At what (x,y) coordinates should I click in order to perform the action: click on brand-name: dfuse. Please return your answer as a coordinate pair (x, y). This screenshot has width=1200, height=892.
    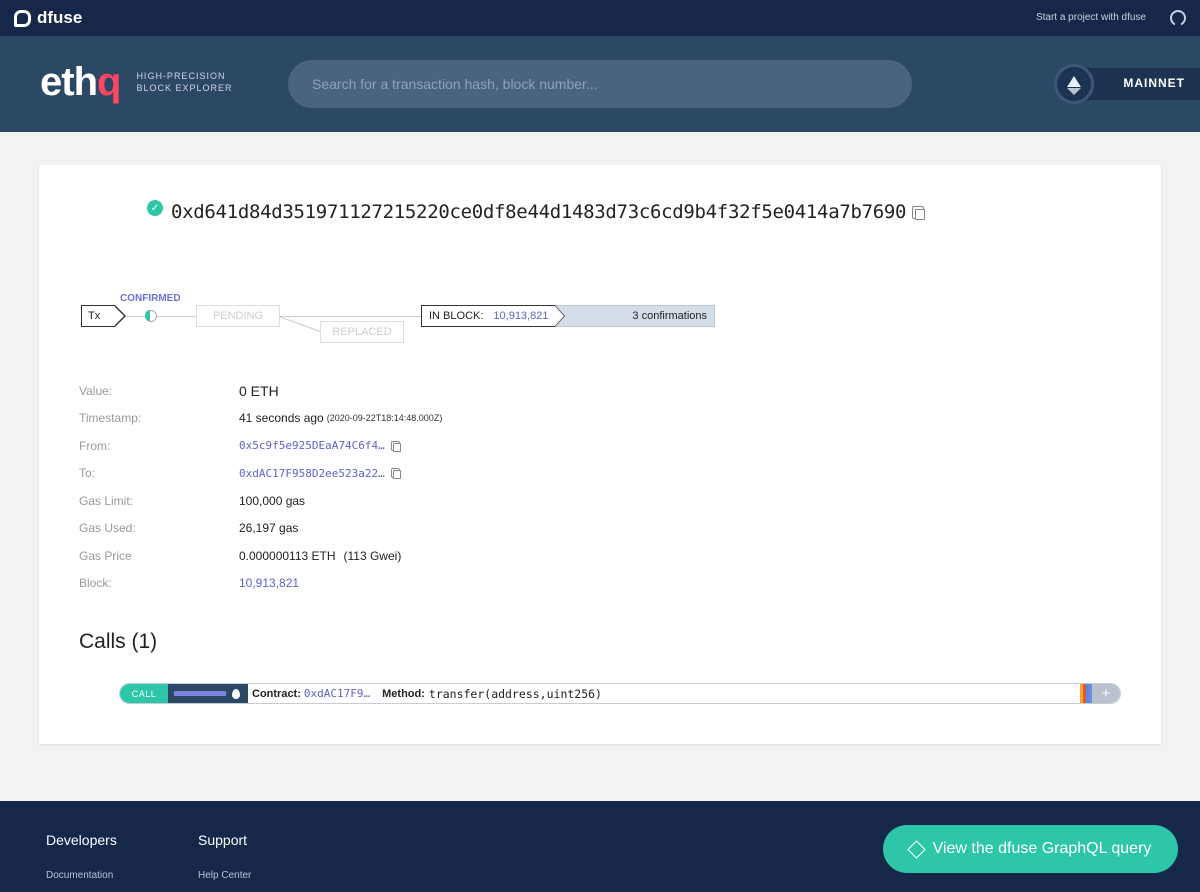
    Looking at the image, I should click on (60, 17).